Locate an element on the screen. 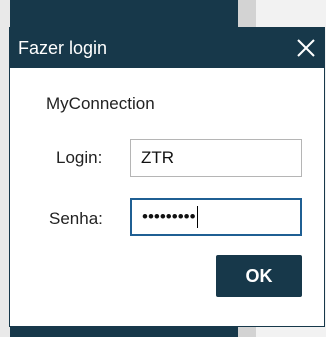  login-input: ZTR is located at coordinates (216, 158).